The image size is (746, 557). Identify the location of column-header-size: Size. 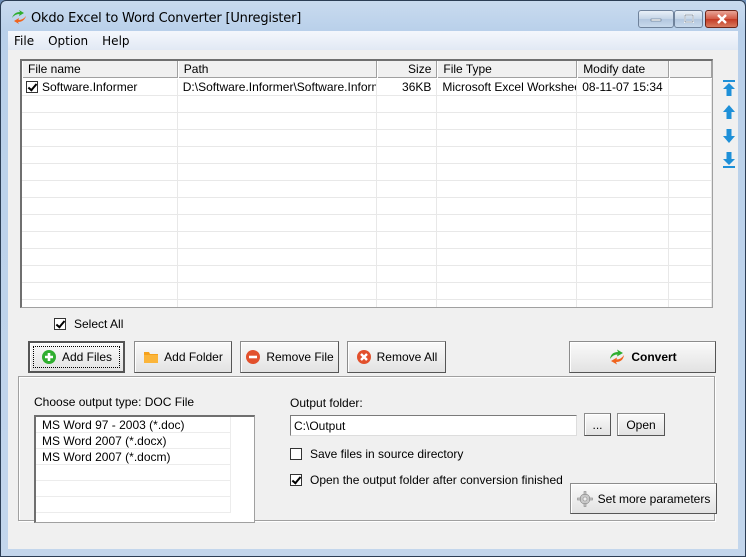
(407, 69).